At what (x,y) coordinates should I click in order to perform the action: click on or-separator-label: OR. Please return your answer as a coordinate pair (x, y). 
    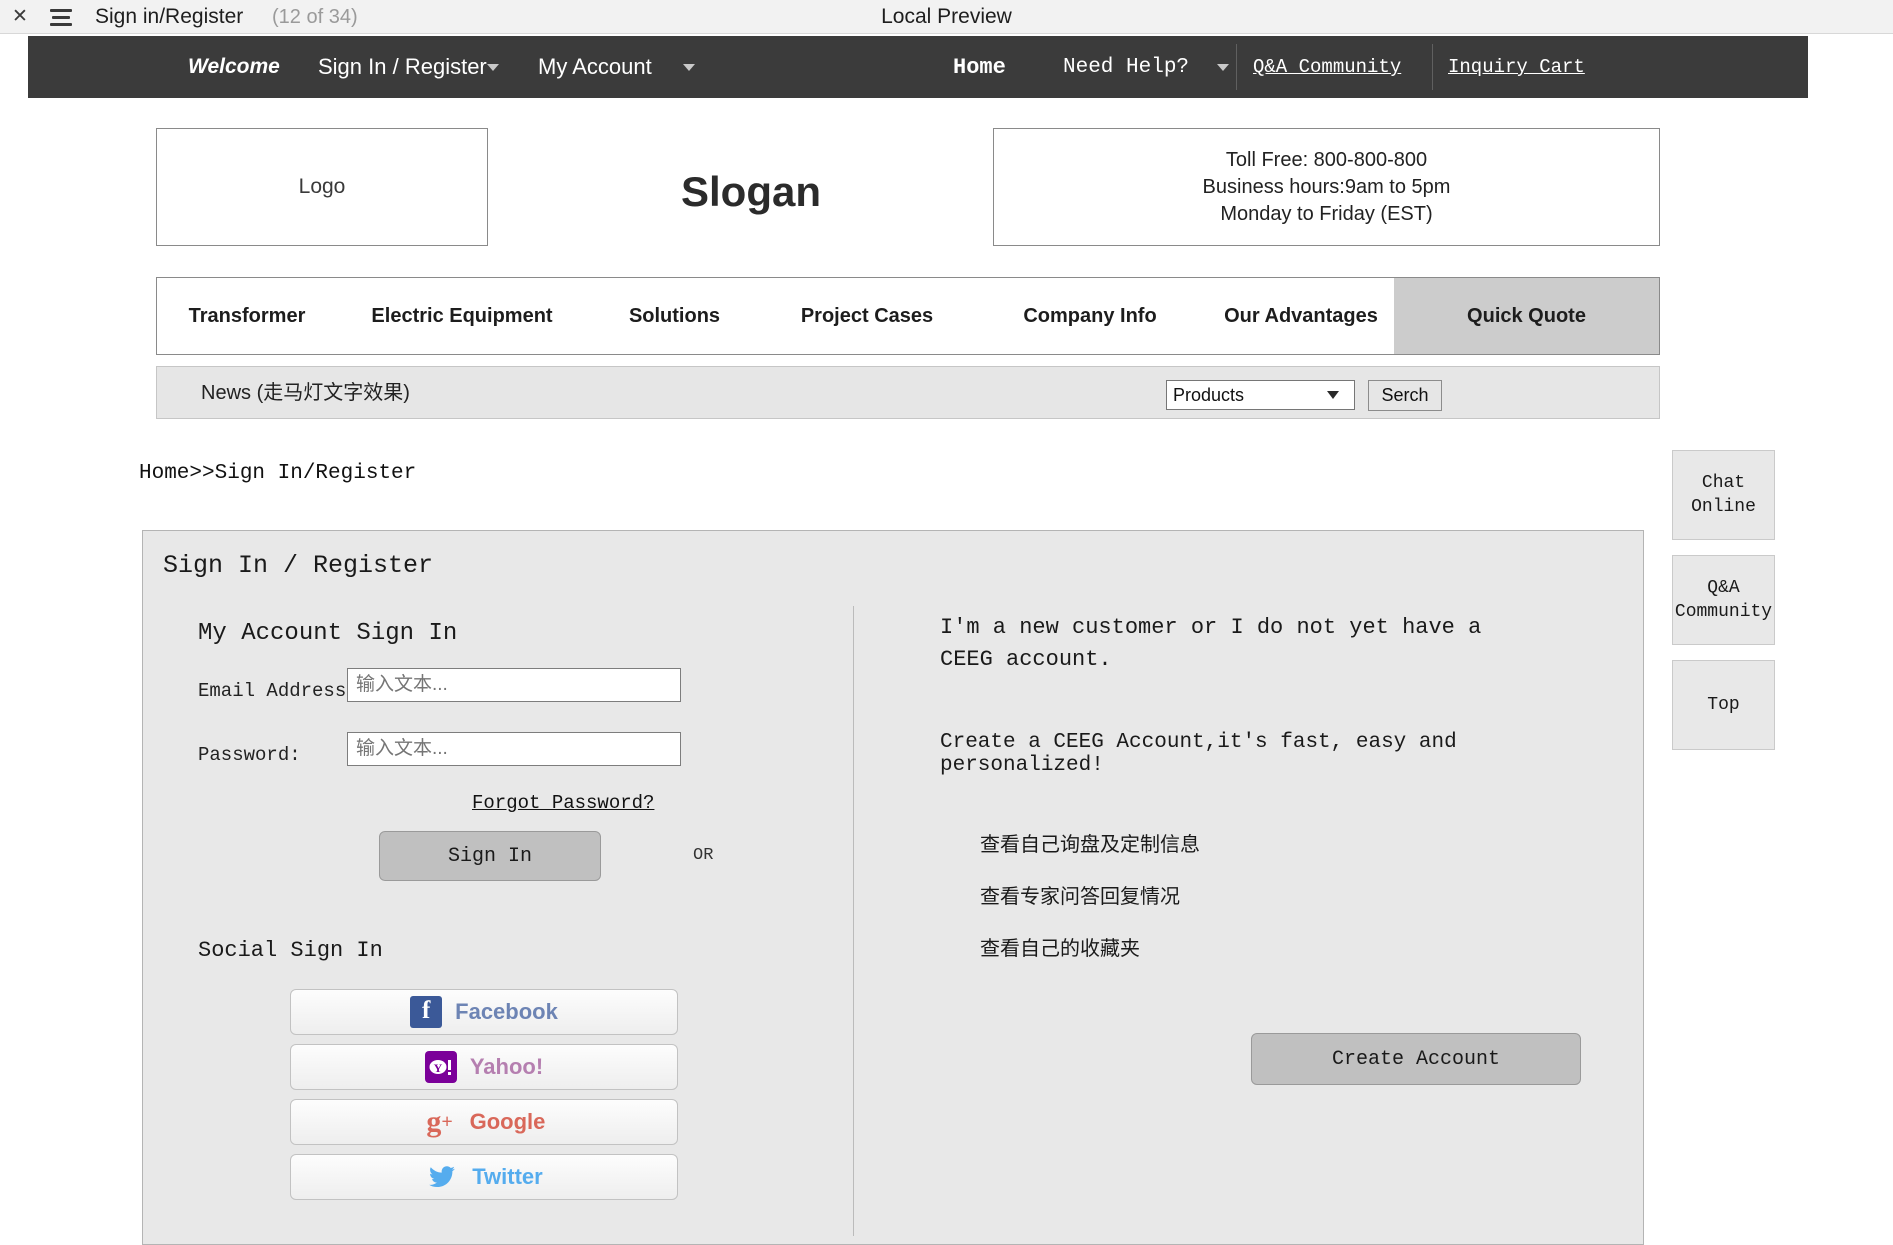
    Looking at the image, I should click on (703, 855).